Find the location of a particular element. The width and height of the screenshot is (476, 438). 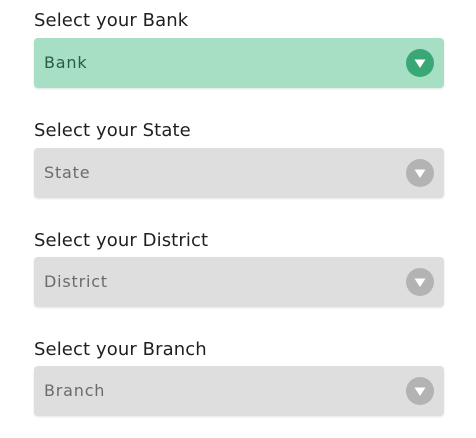

state-label: Select your State is located at coordinates (112, 130).